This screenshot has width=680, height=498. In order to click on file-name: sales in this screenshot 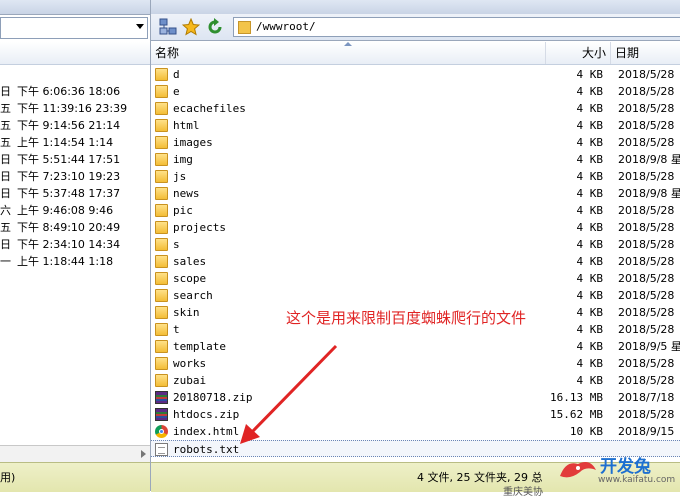, I will do `click(190, 261)`.